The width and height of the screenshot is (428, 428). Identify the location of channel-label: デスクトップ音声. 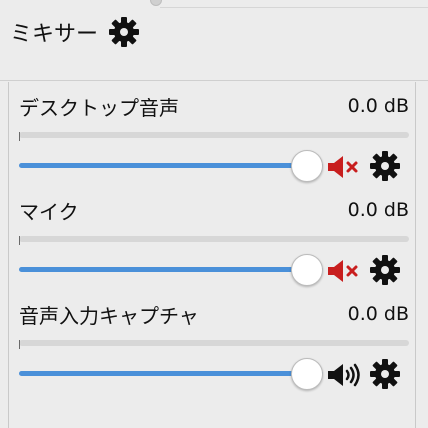
(99, 108).